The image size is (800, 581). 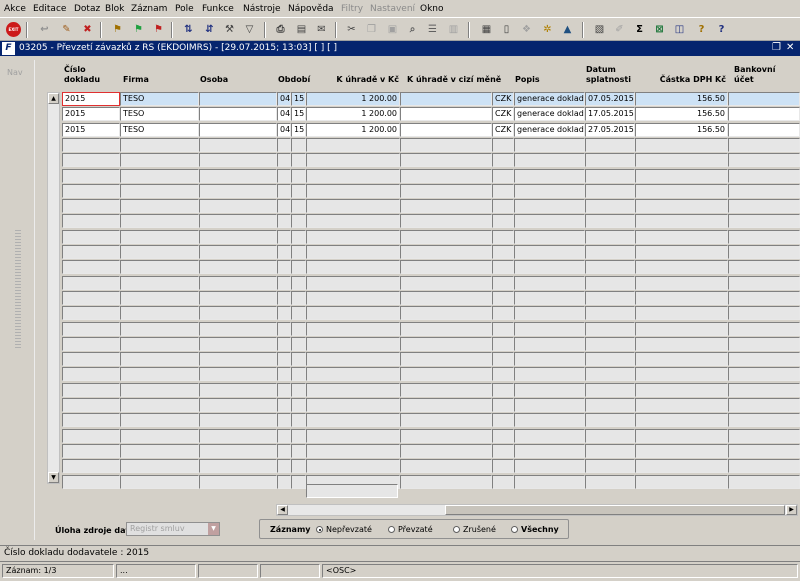 What do you see at coordinates (149, 9) in the screenshot?
I see `menu-zaznam: Záznam` at bounding box center [149, 9].